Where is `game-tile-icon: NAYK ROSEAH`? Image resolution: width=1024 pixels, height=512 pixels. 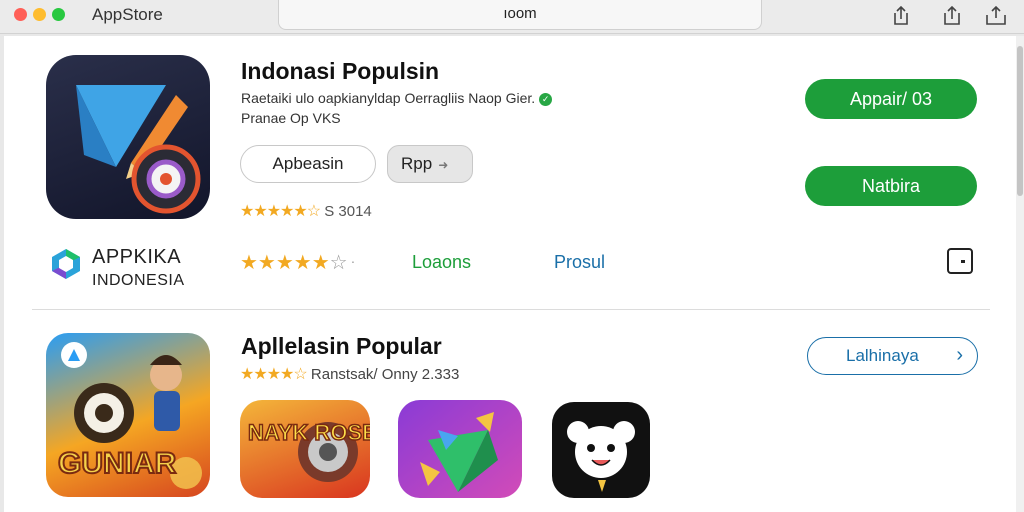 game-tile-icon: NAYK ROSEAH is located at coordinates (308, 450).